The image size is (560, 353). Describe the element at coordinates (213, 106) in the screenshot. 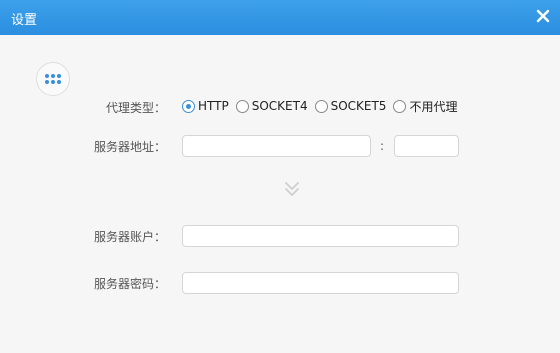

I see `radio-label-http: HTTP` at that location.